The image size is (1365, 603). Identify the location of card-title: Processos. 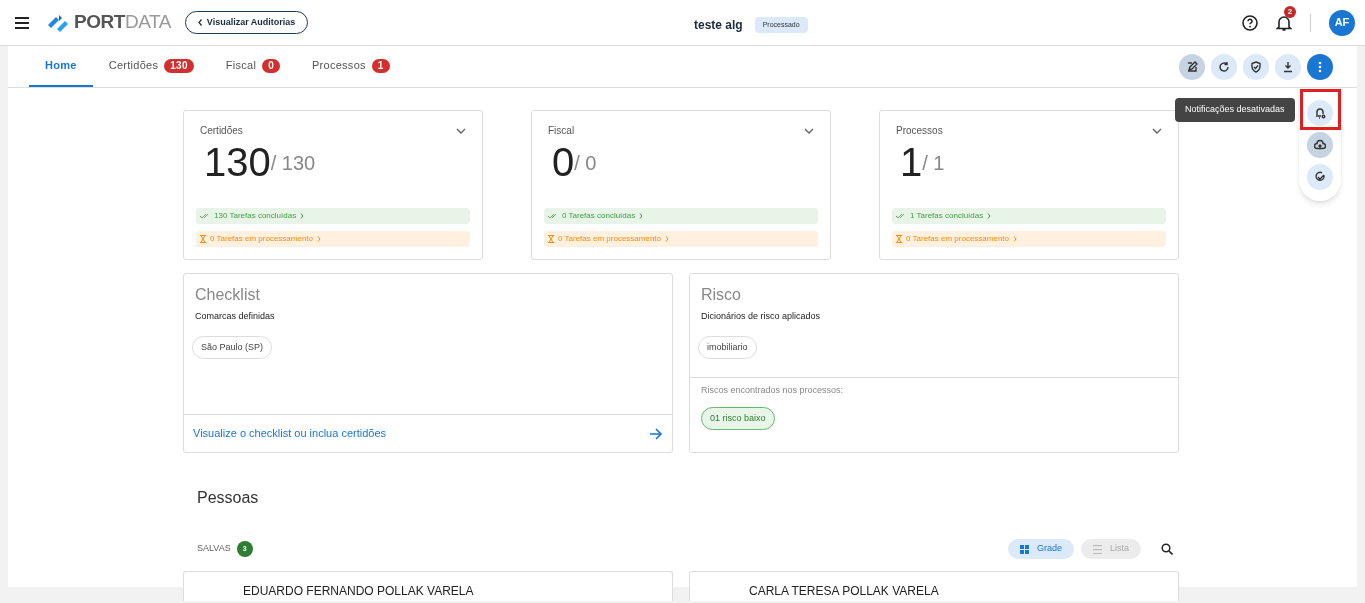
(919, 131).